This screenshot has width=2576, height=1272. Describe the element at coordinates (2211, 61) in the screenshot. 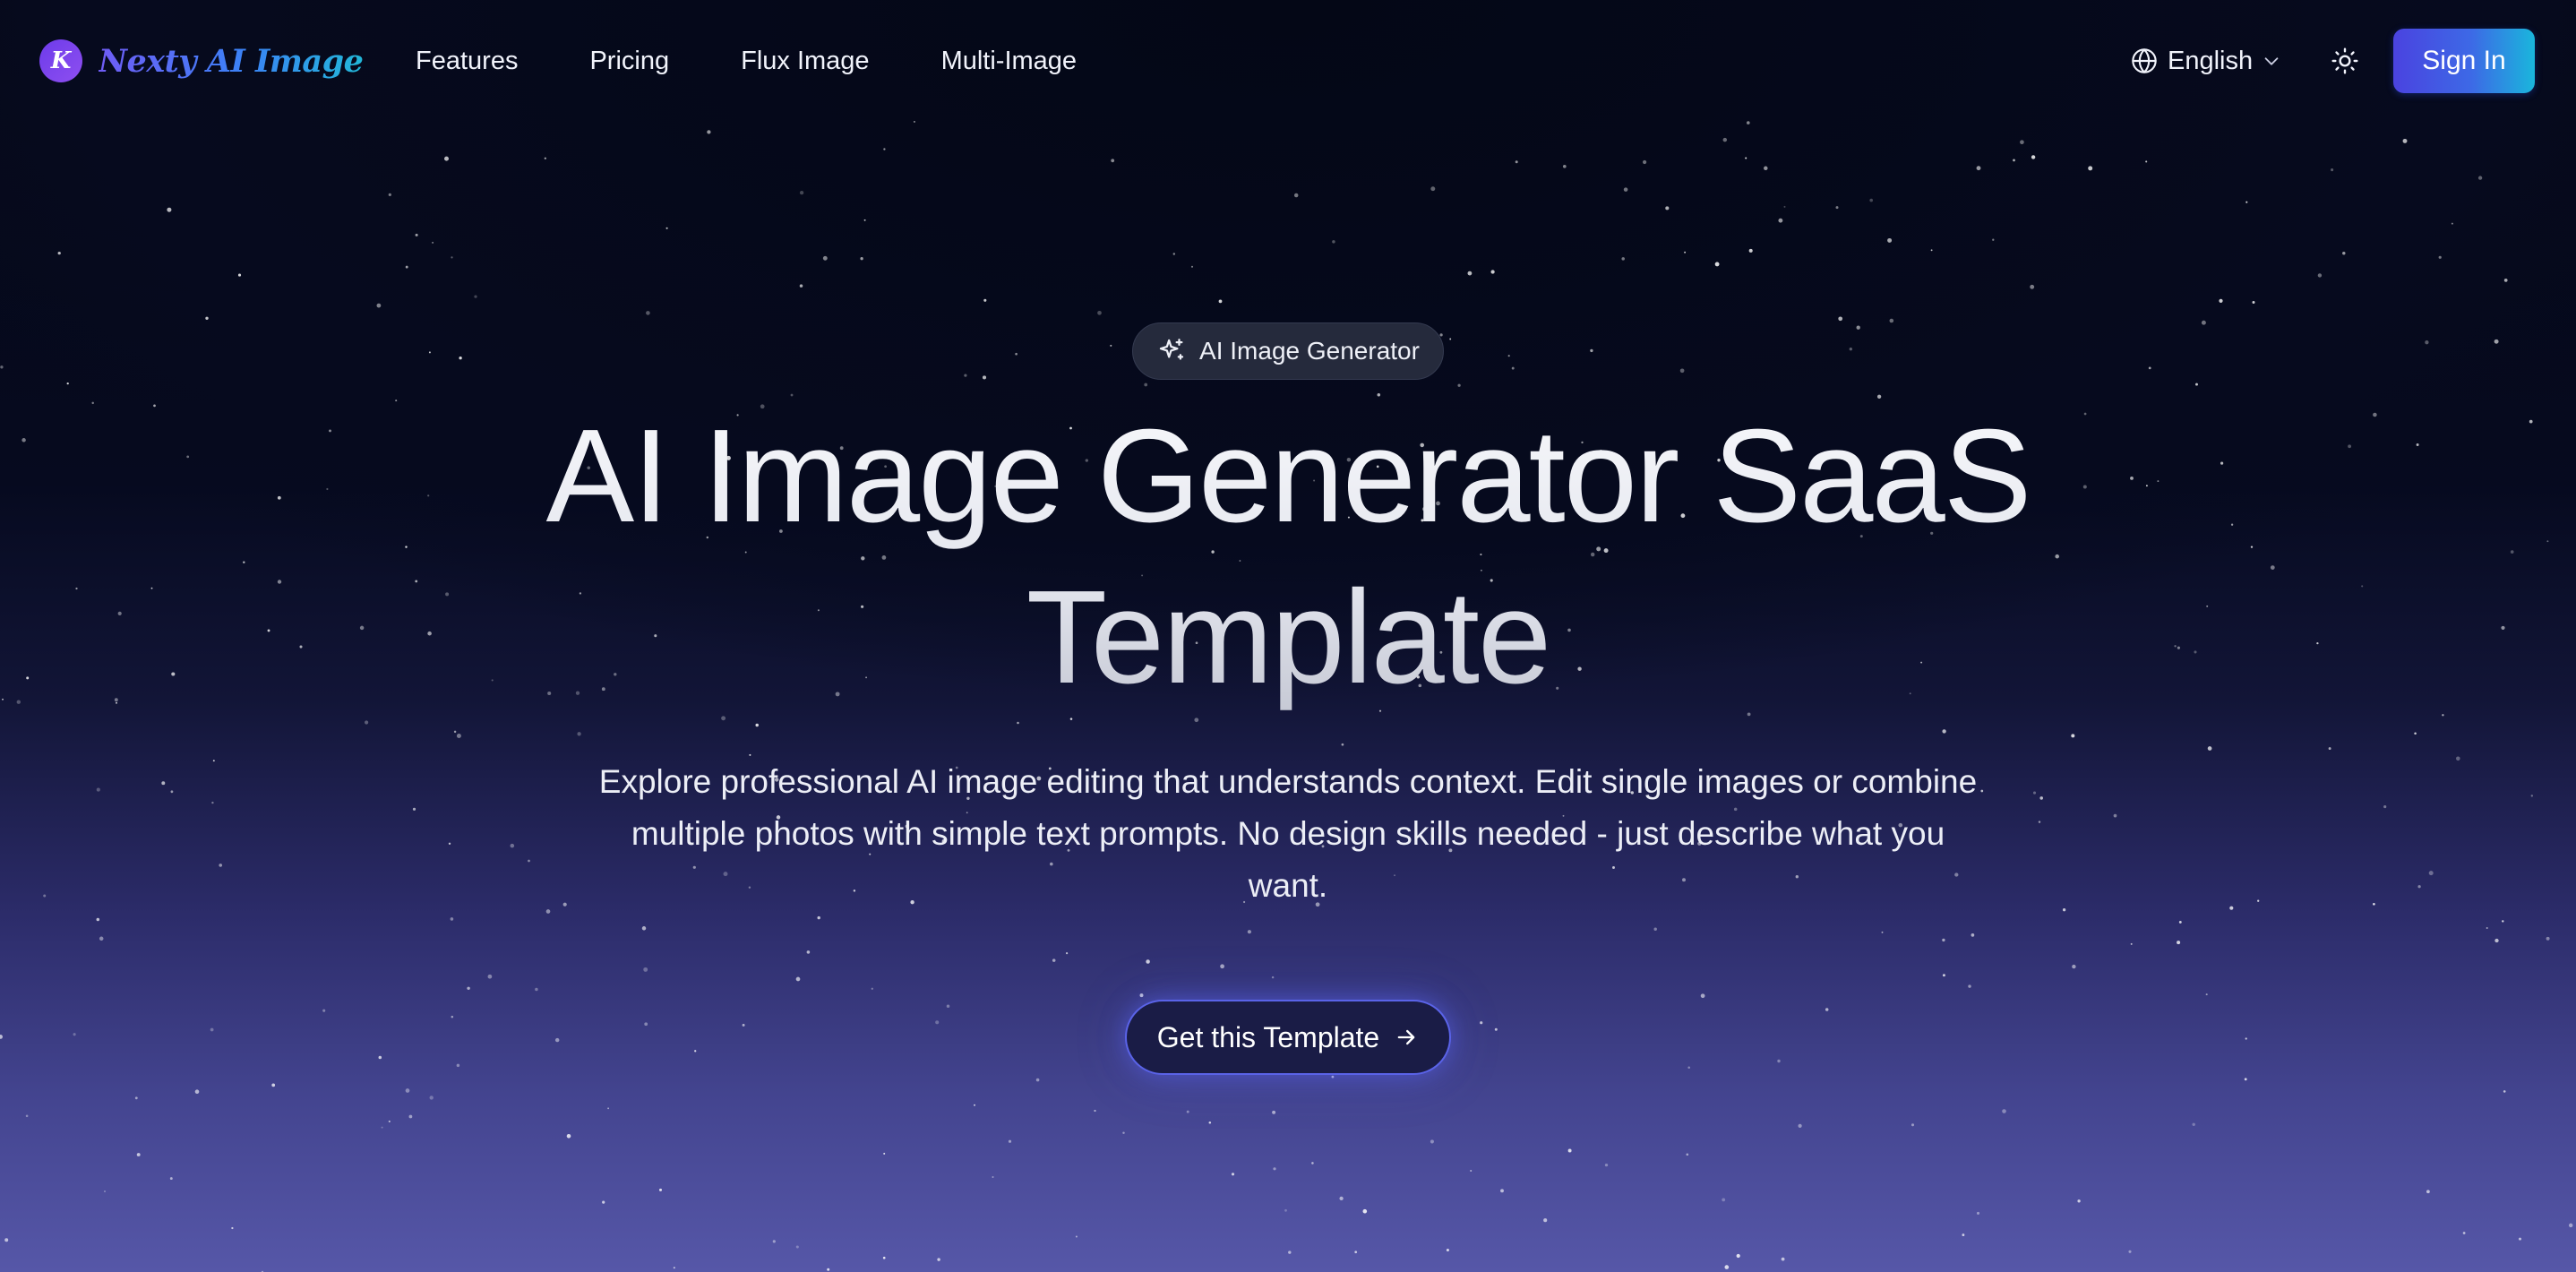

I see `language-label: English` at that location.